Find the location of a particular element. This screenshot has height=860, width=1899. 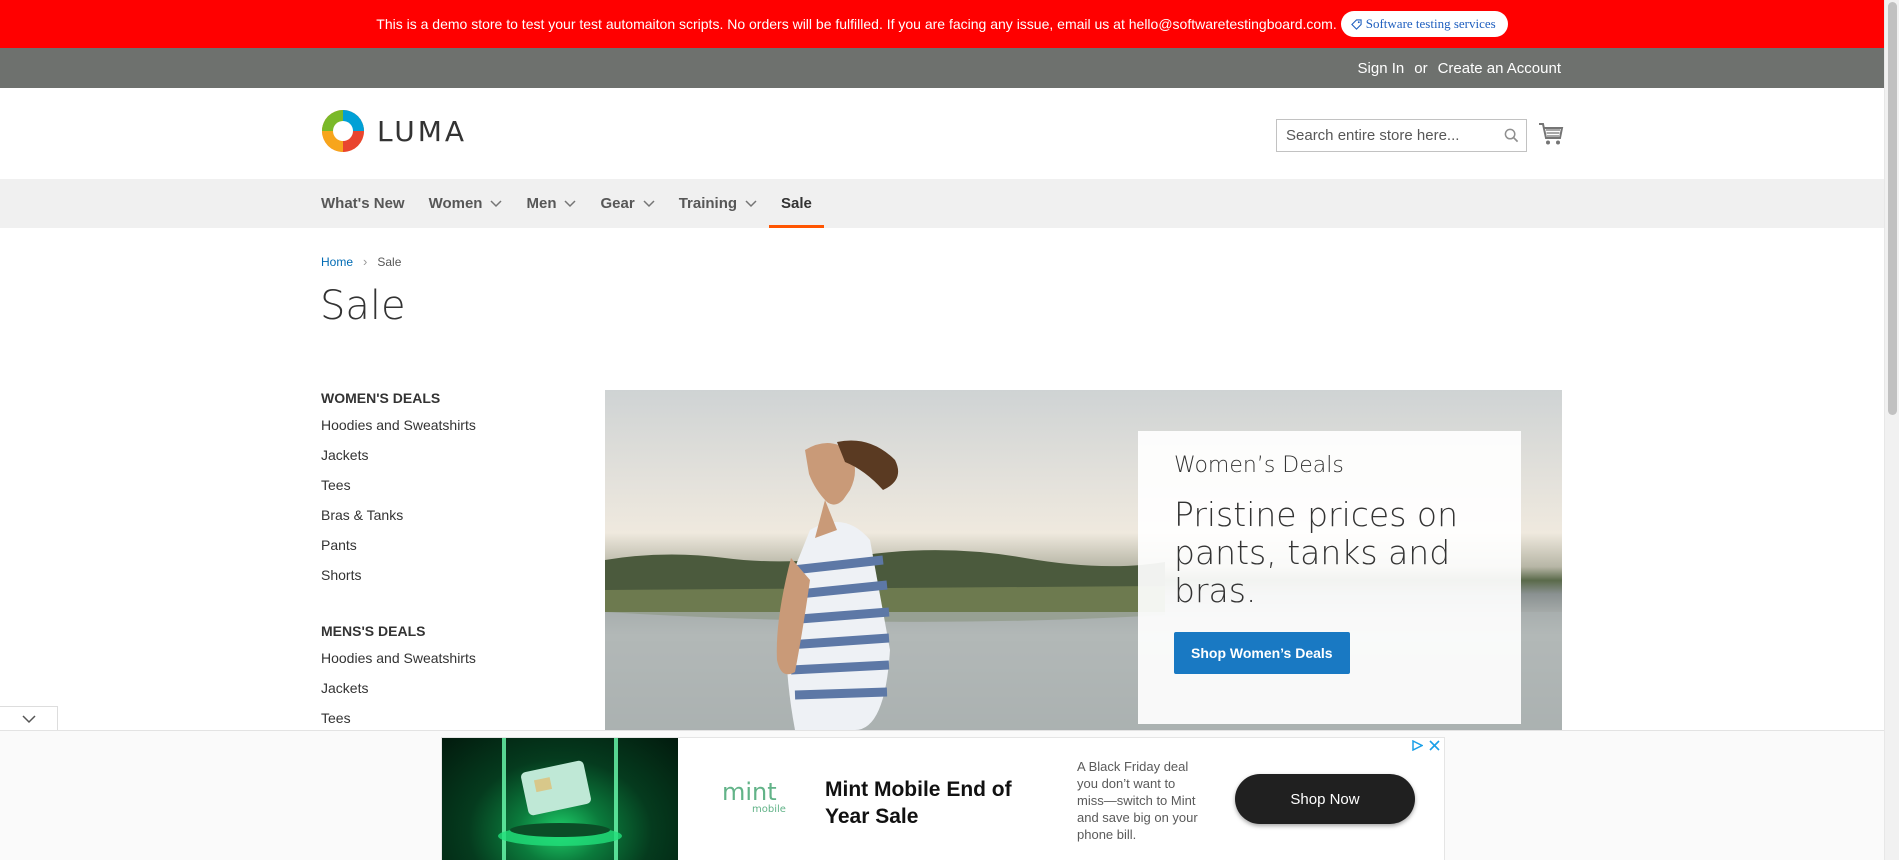

search-input is located at coordinates (1386, 135).